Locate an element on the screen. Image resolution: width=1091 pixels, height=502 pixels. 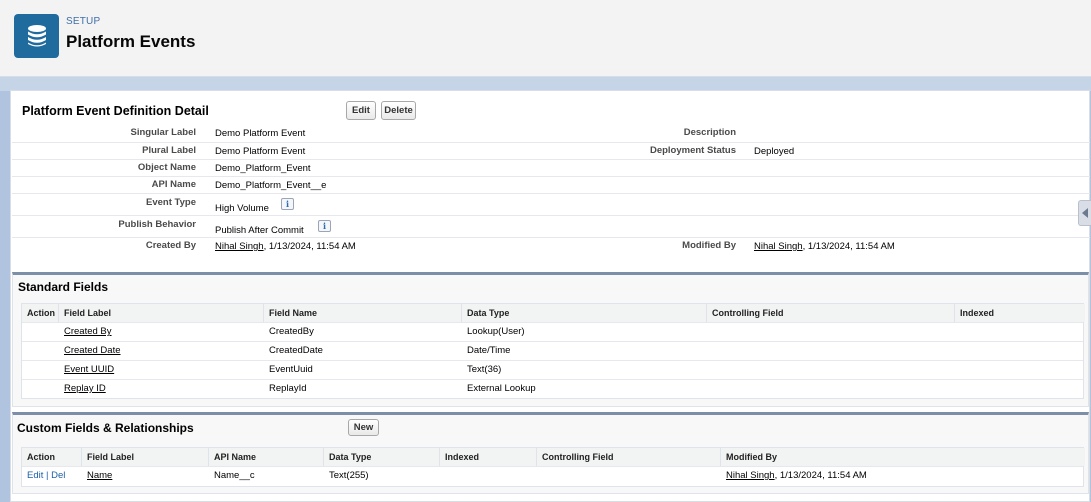
event-type-value: High Volume is located at coordinates (242, 208).